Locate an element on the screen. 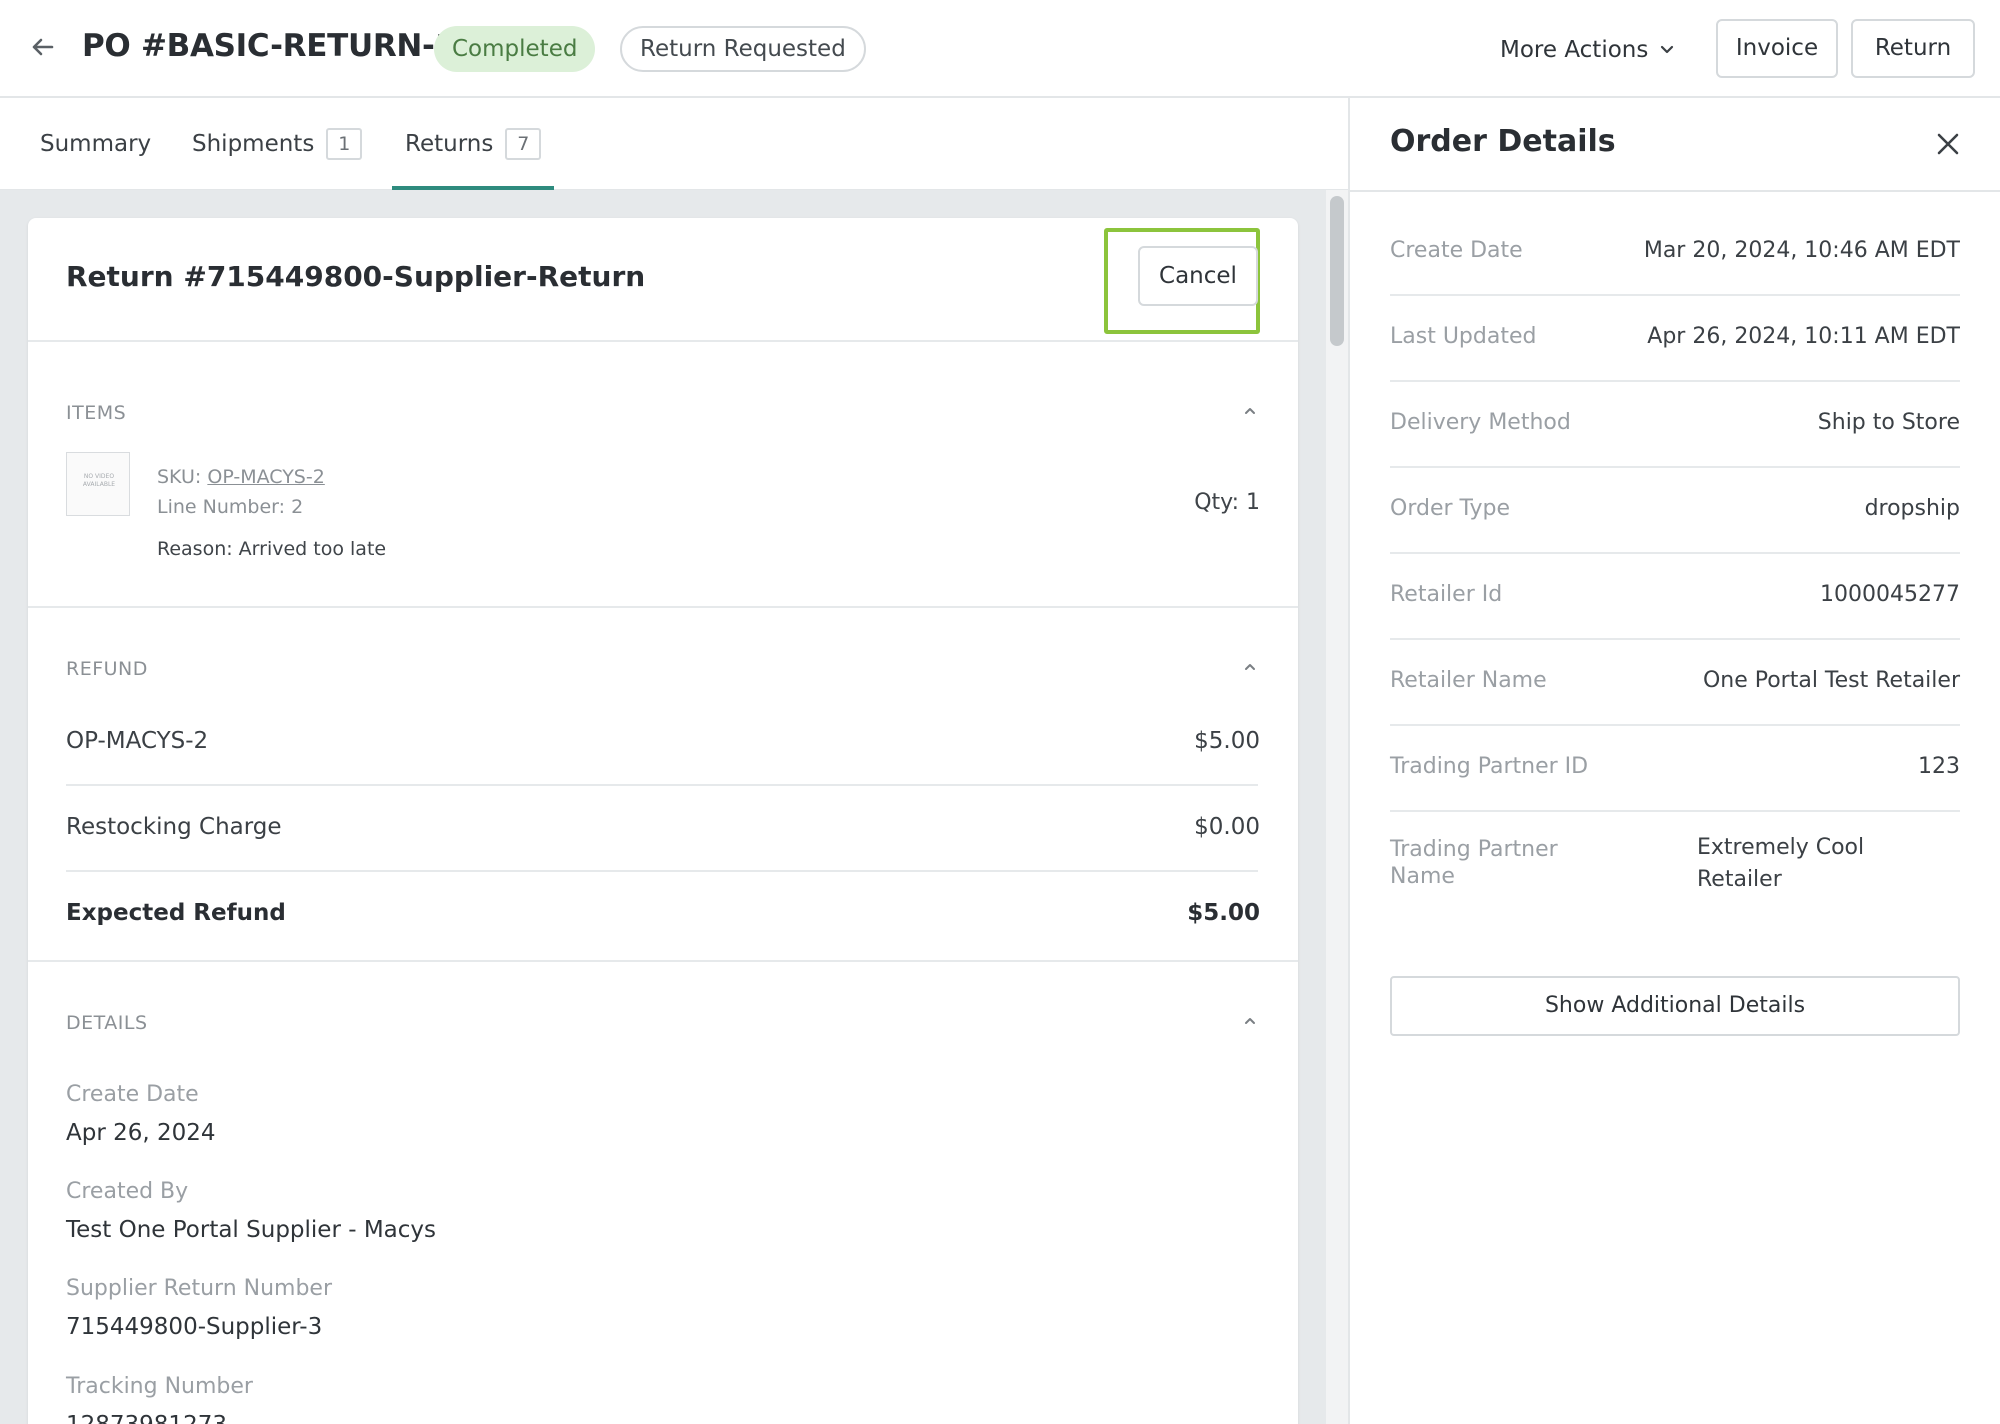 Image resolution: width=2000 pixels, height=1424 pixels. expected-refund-label: Expected Refund is located at coordinates (176, 913).